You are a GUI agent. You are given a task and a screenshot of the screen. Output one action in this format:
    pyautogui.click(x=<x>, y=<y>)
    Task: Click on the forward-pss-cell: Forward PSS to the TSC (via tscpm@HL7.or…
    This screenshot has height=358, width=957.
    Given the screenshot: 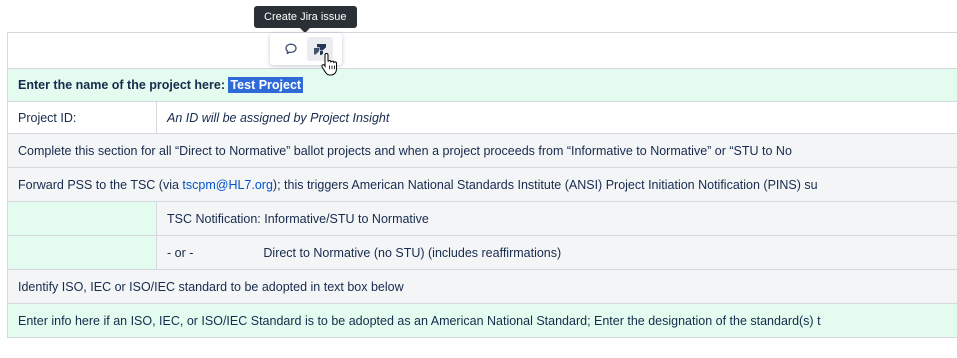 What is the action you would take?
    pyautogui.click(x=482, y=184)
    